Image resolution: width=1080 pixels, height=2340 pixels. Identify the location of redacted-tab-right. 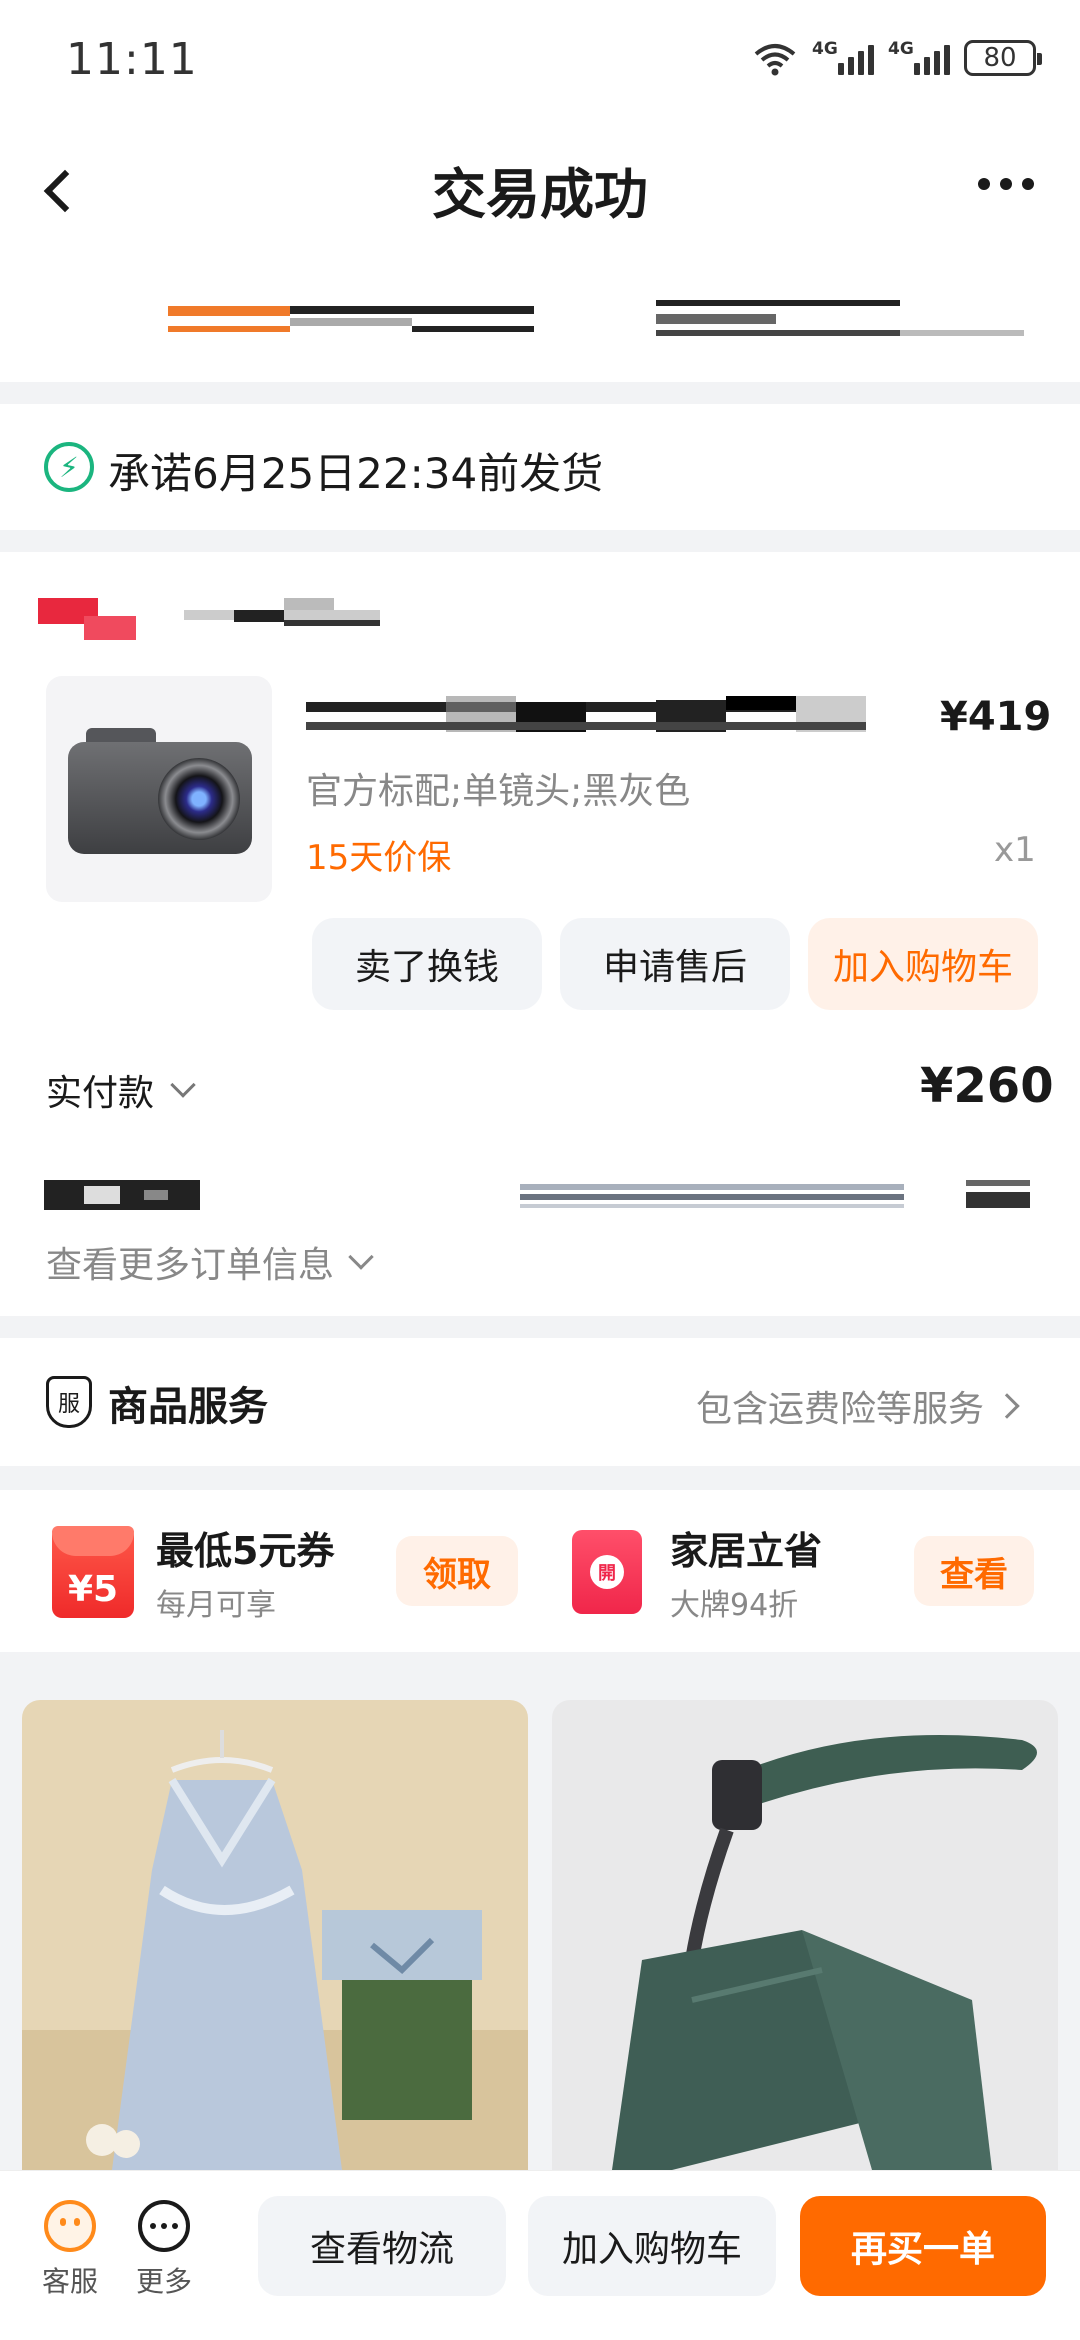
(840, 320).